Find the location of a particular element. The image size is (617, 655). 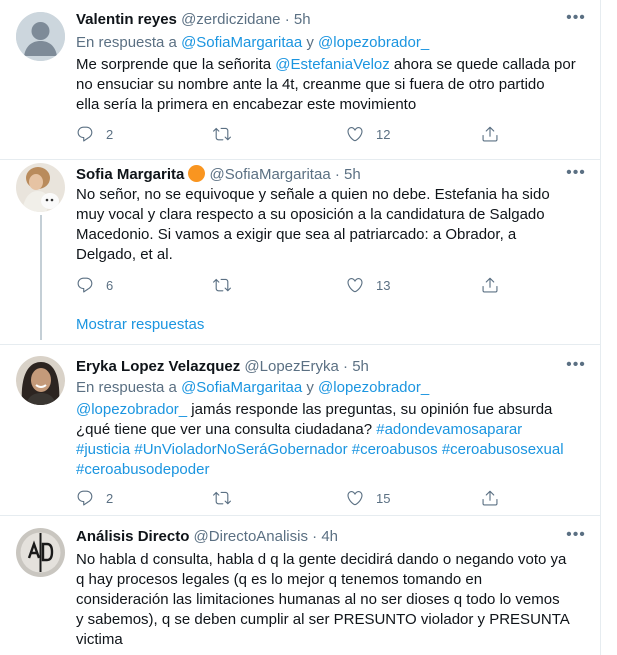

like-button: 12 is located at coordinates (368, 134).